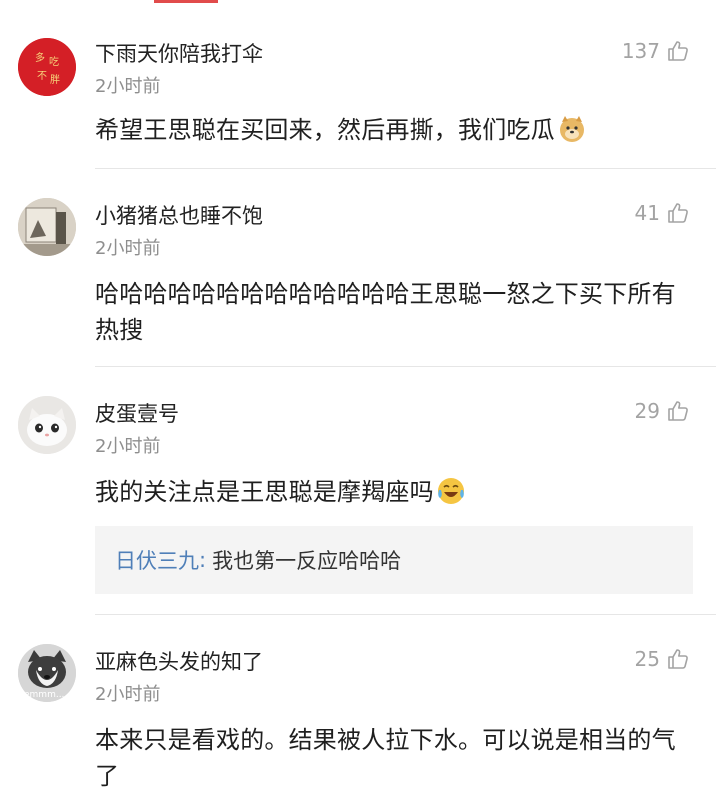  What do you see at coordinates (307, 561) in the screenshot?
I see `reply-text: 我也第一反应哈哈哈` at bounding box center [307, 561].